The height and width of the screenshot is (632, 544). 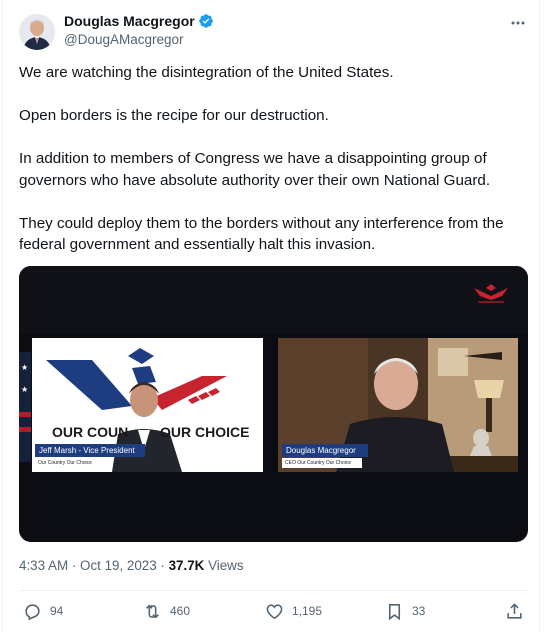 I want to click on divider, so click(x=274, y=590).